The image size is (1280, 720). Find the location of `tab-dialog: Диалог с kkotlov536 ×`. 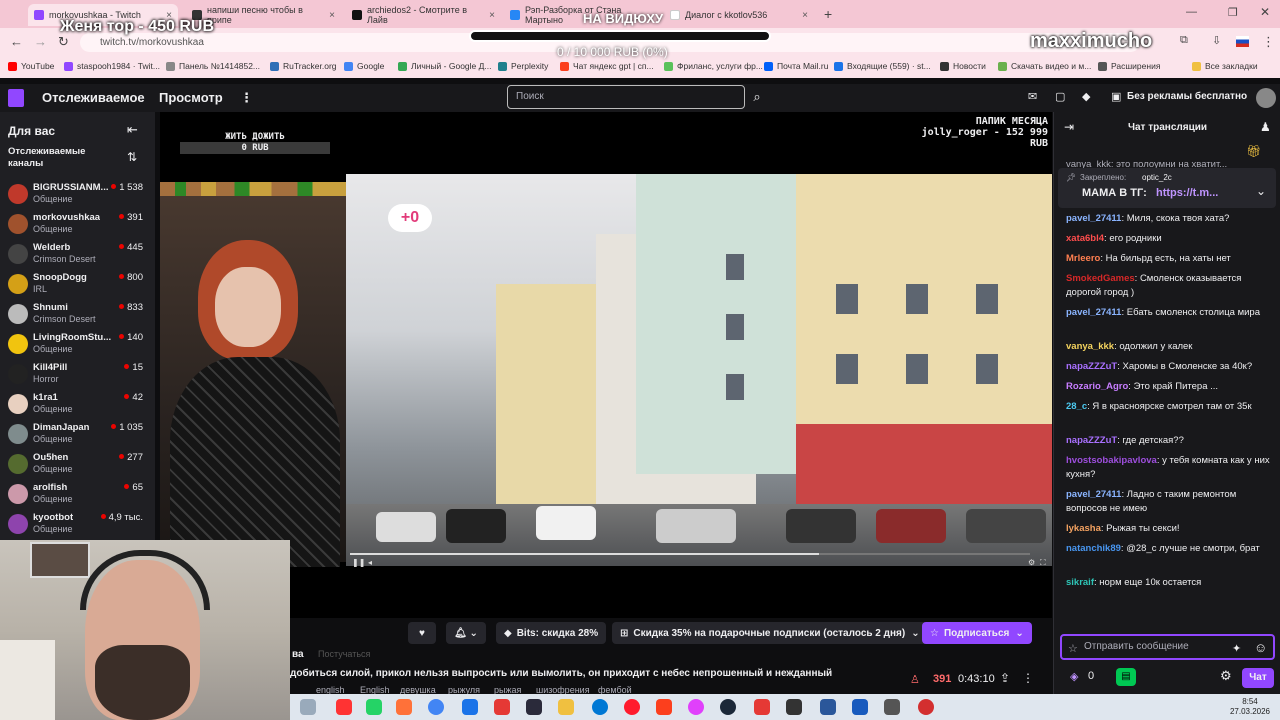

tab-dialog: Диалог с kkotlov536 × is located at coordinates (739, 15).